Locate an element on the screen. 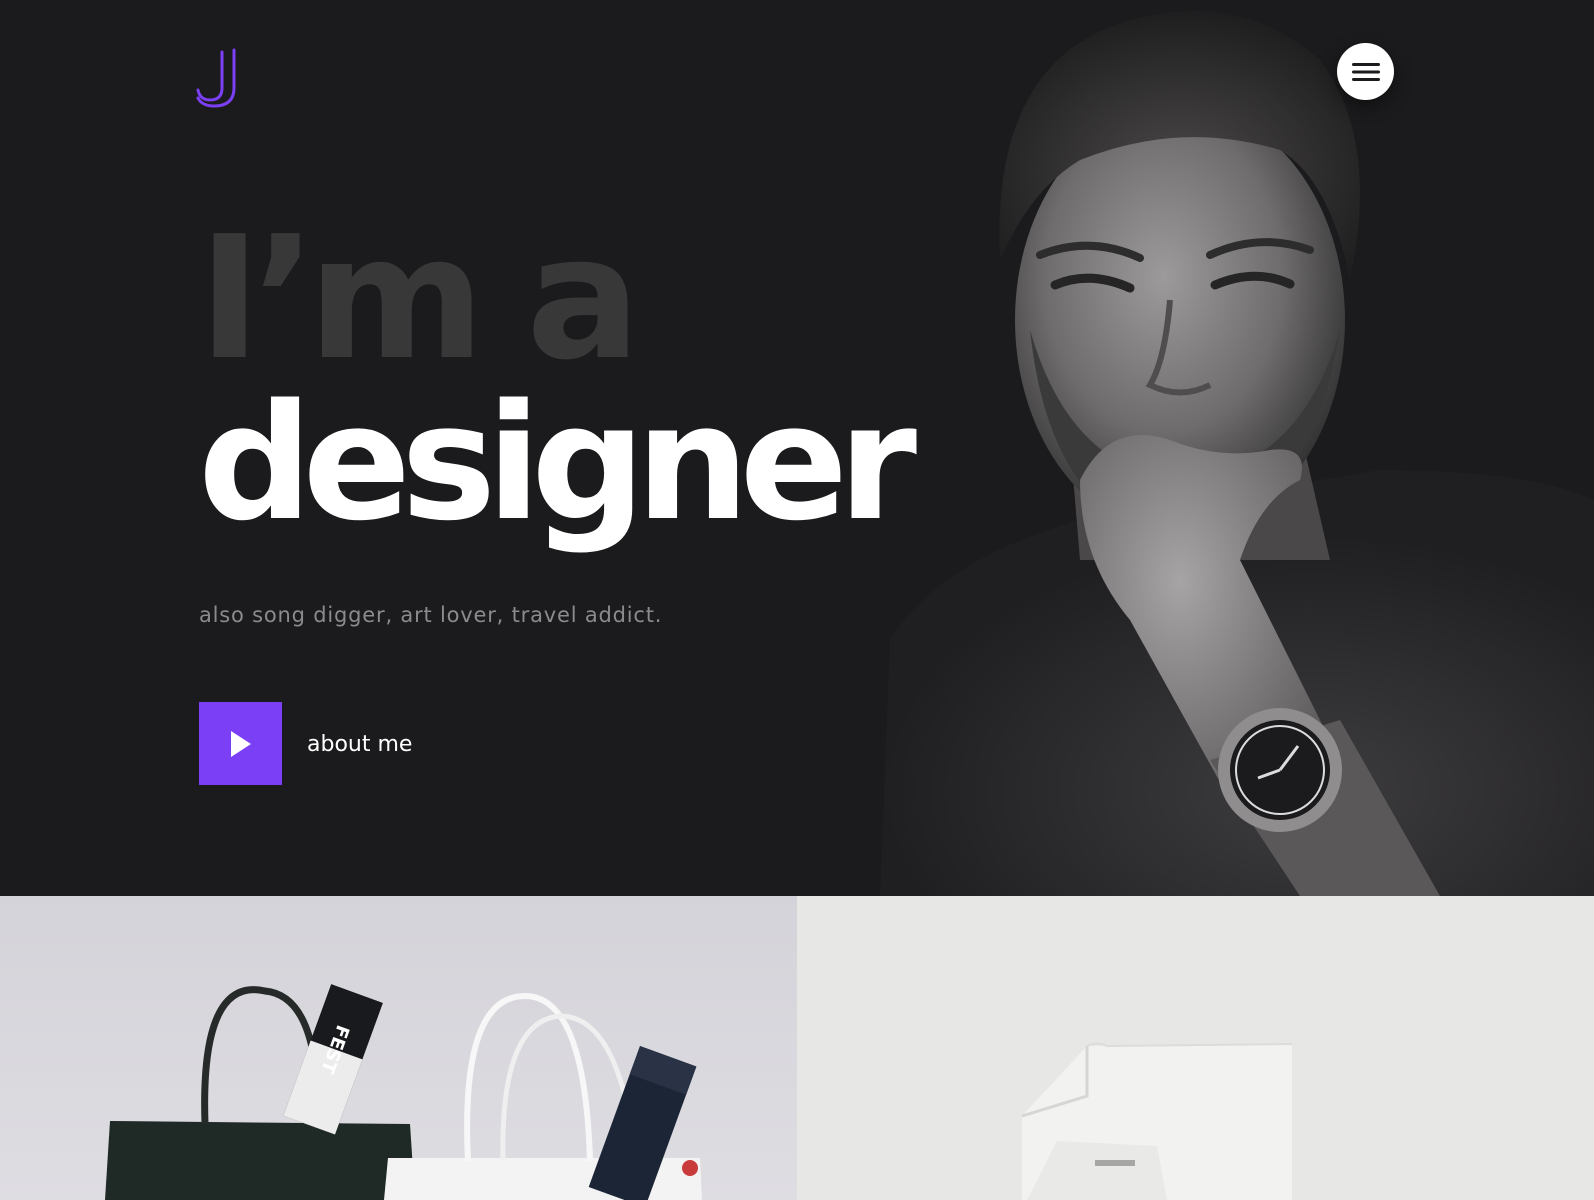 The height and width of the screenshot is (1200, 1594). headline-line-1: I’m a is located at coordinates (419, 299).